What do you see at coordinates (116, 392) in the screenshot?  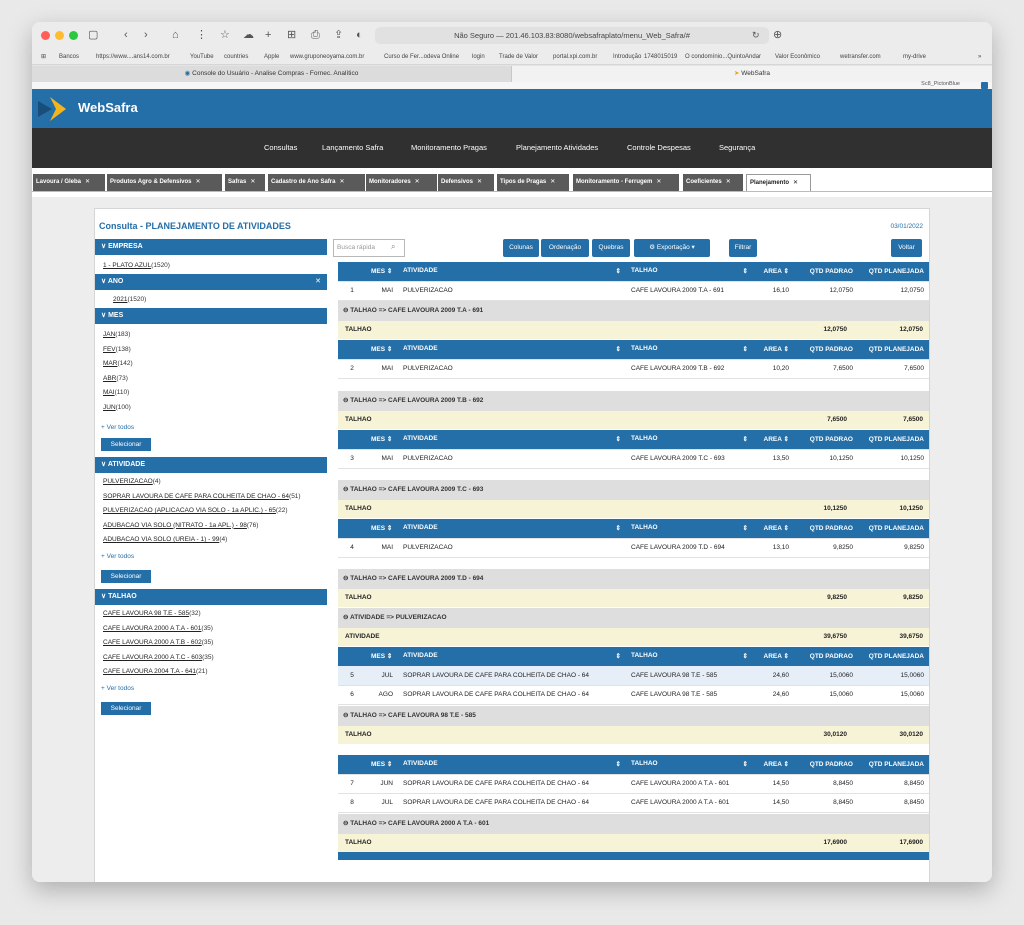 I see `filter-option: MAI(110)` at bounding box center [116, 392].